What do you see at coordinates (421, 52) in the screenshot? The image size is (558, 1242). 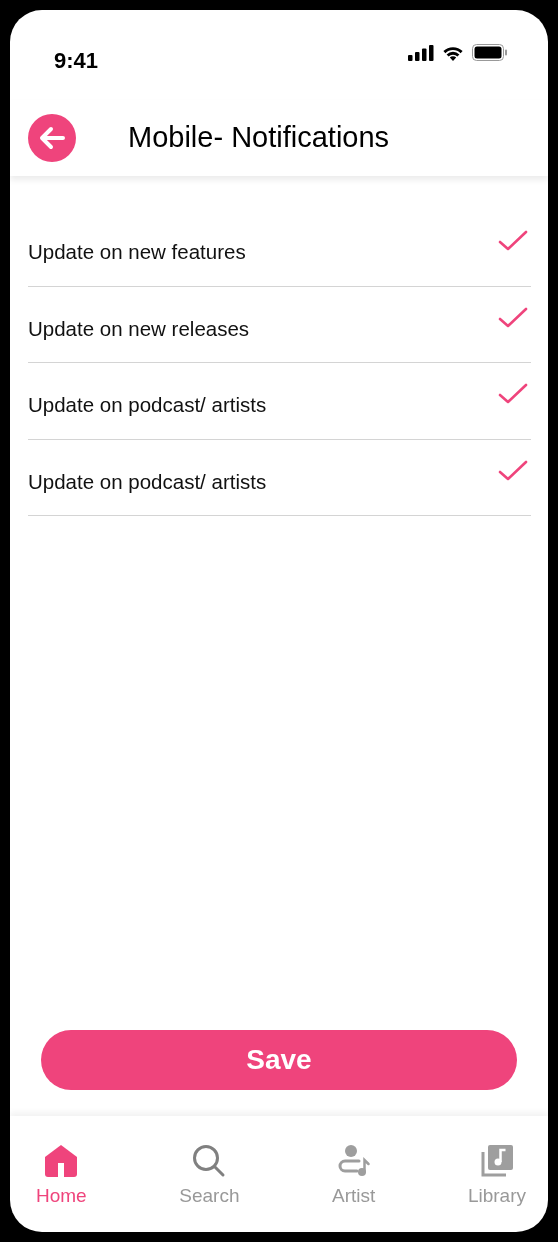 I see `signal-icon` at bounding box center [421, 52].